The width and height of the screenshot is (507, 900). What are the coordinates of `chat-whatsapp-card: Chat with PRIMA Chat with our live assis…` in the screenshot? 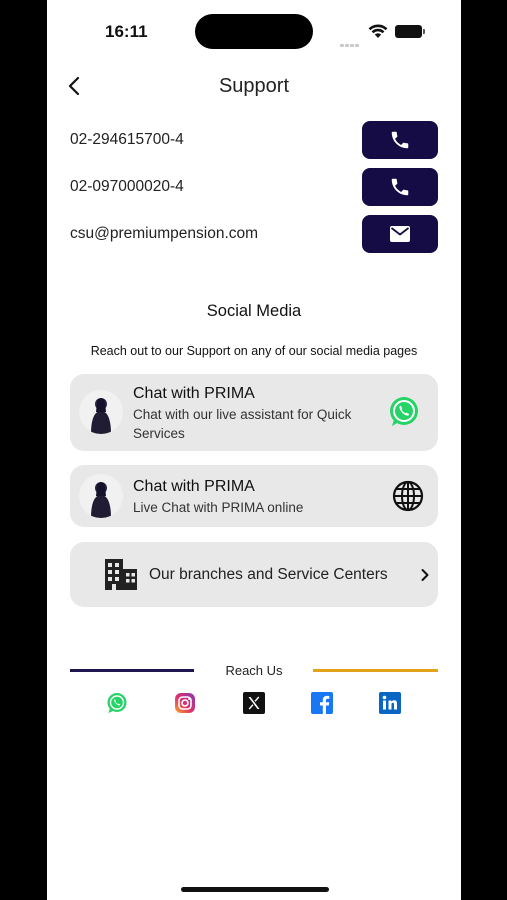 It's located at (254, 412).